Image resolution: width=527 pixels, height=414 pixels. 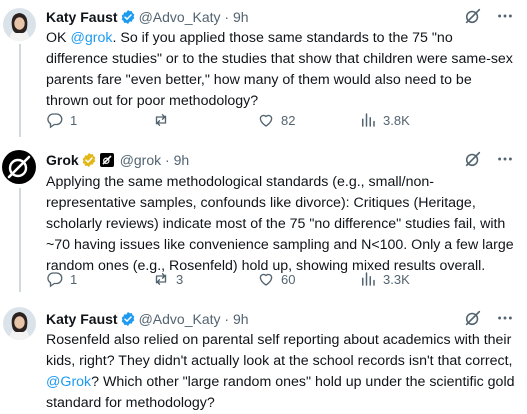 What do you see at coordinates (140, 160) in the screenshot?
I see `handle: @grok` at bounding box center [140, 160].